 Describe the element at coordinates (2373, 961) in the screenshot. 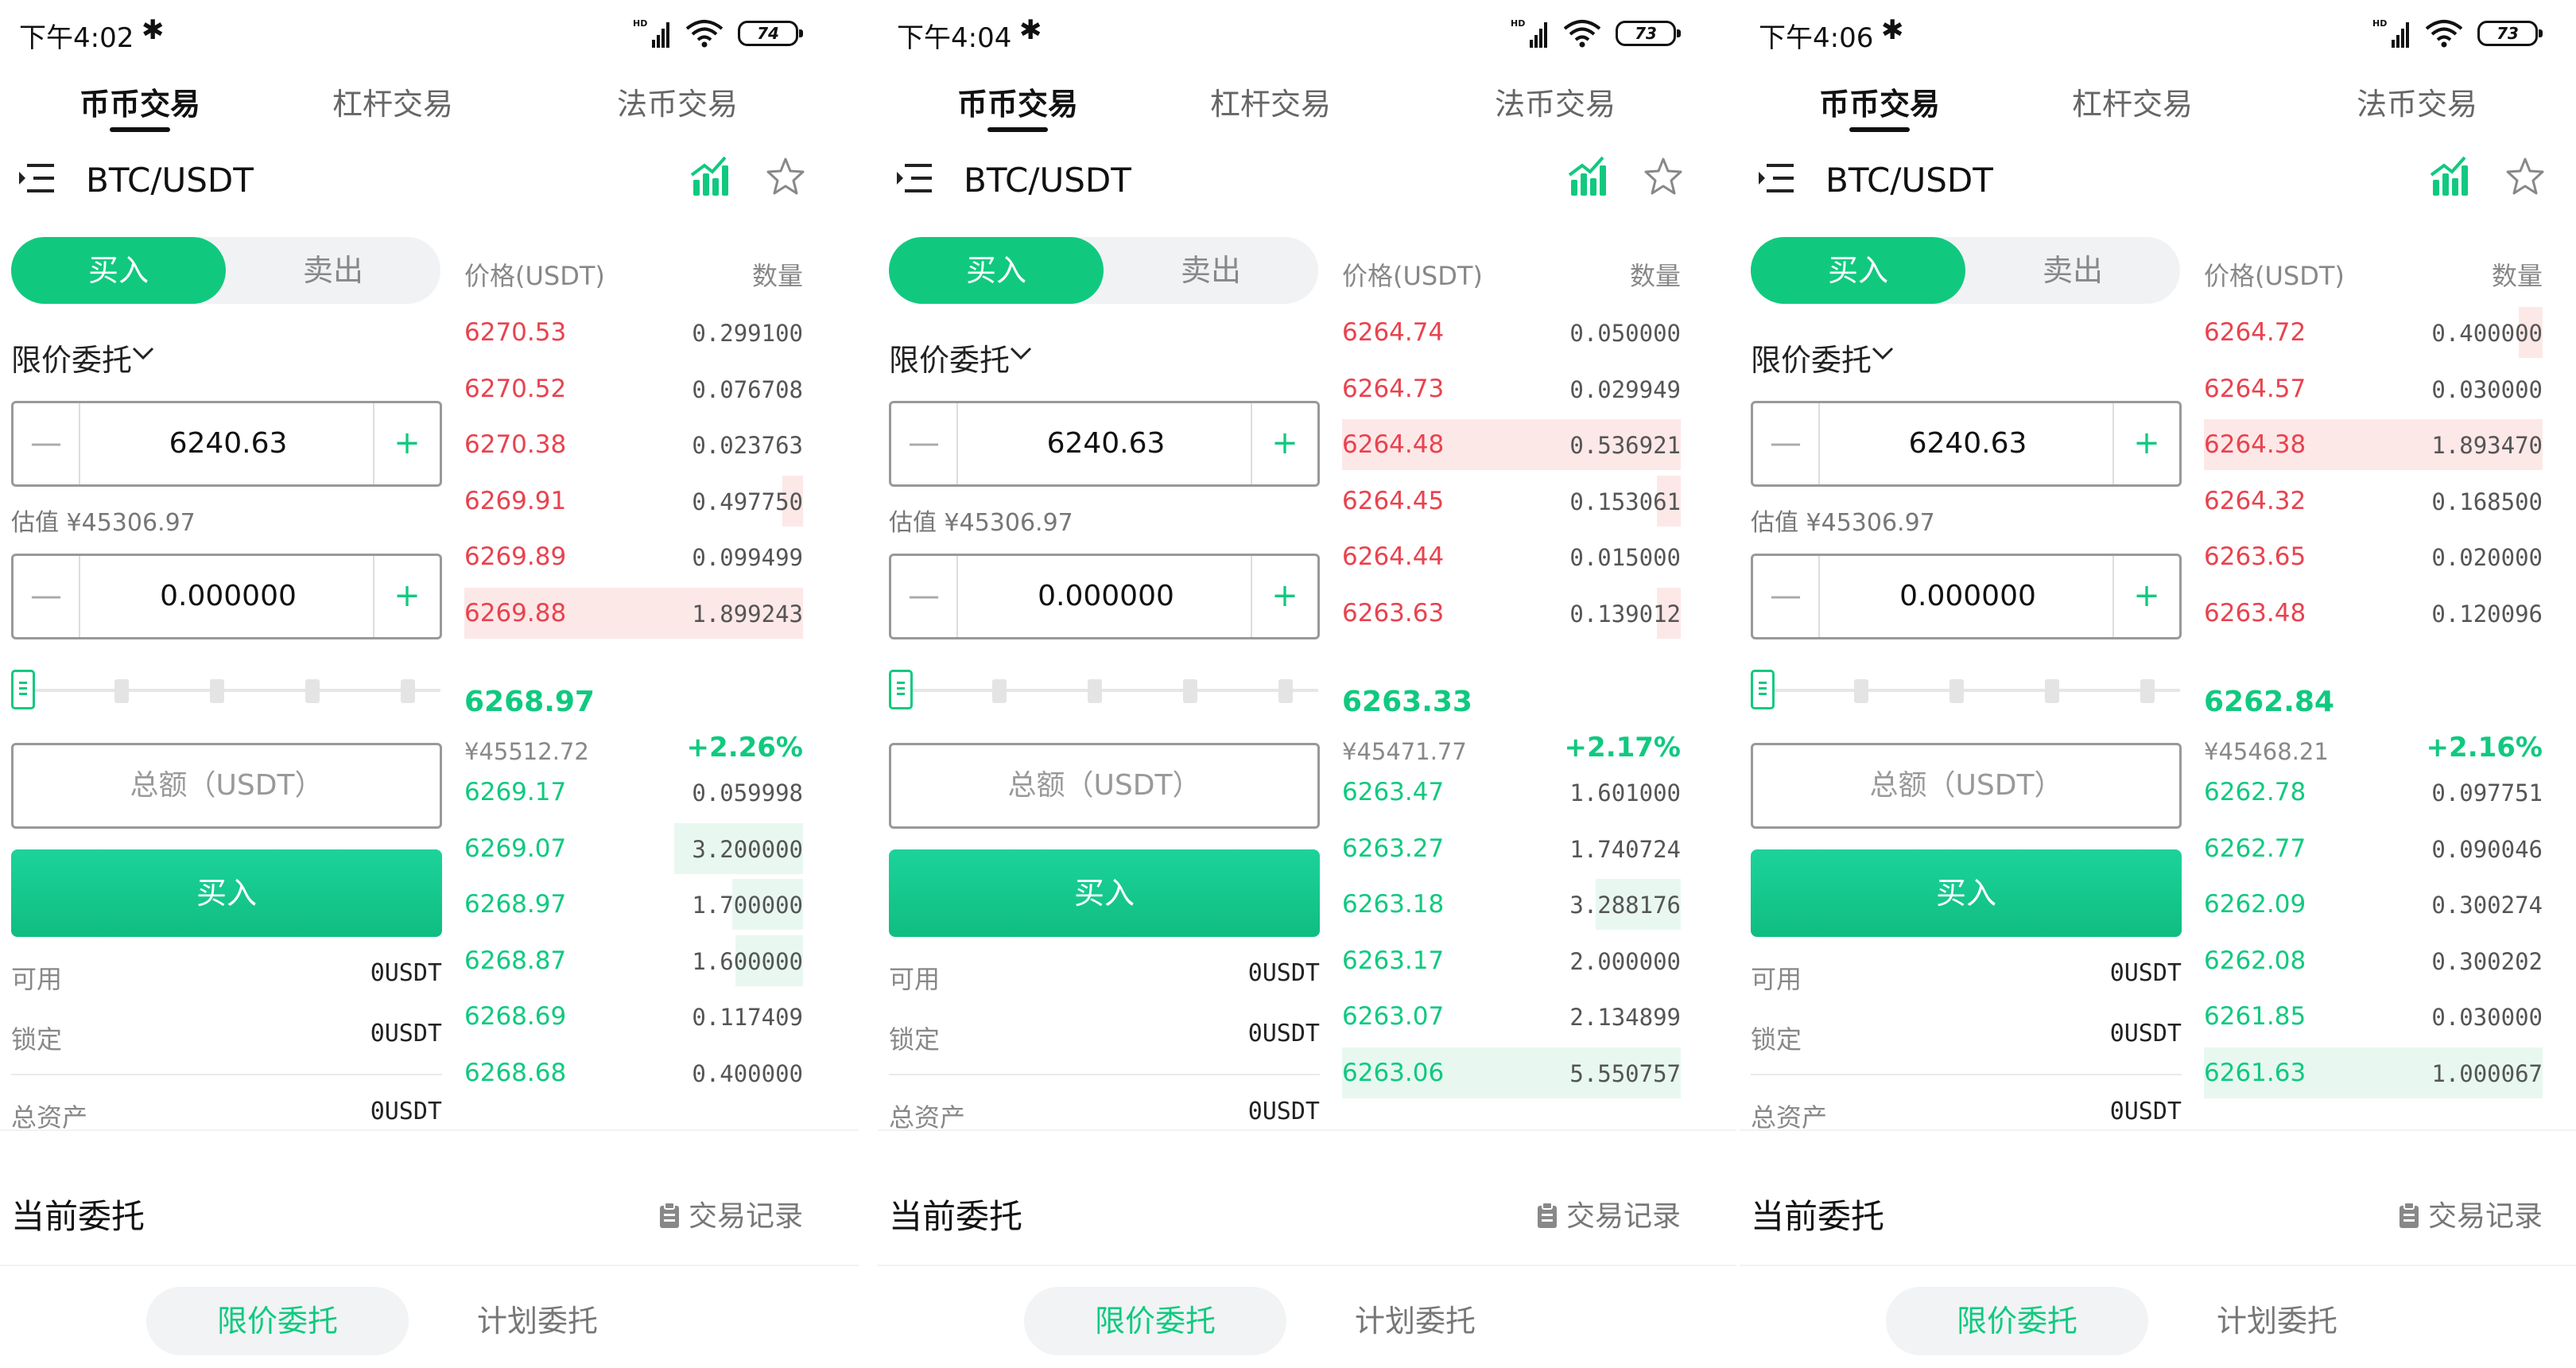

I see `bid-row: 6262.08 0.300202` at that location.